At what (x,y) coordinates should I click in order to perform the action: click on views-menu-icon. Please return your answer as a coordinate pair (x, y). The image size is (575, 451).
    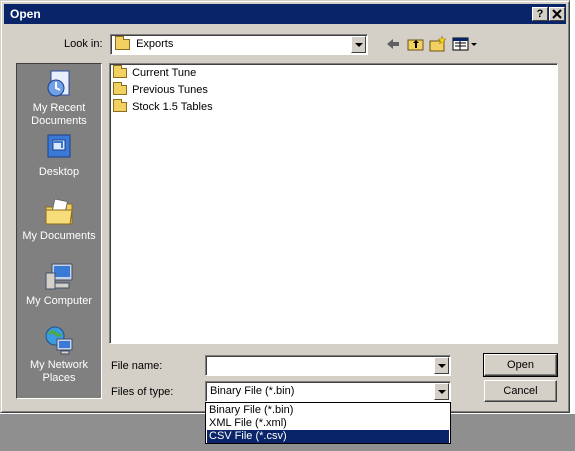
    Looking at the image, I should click on (464, 44).